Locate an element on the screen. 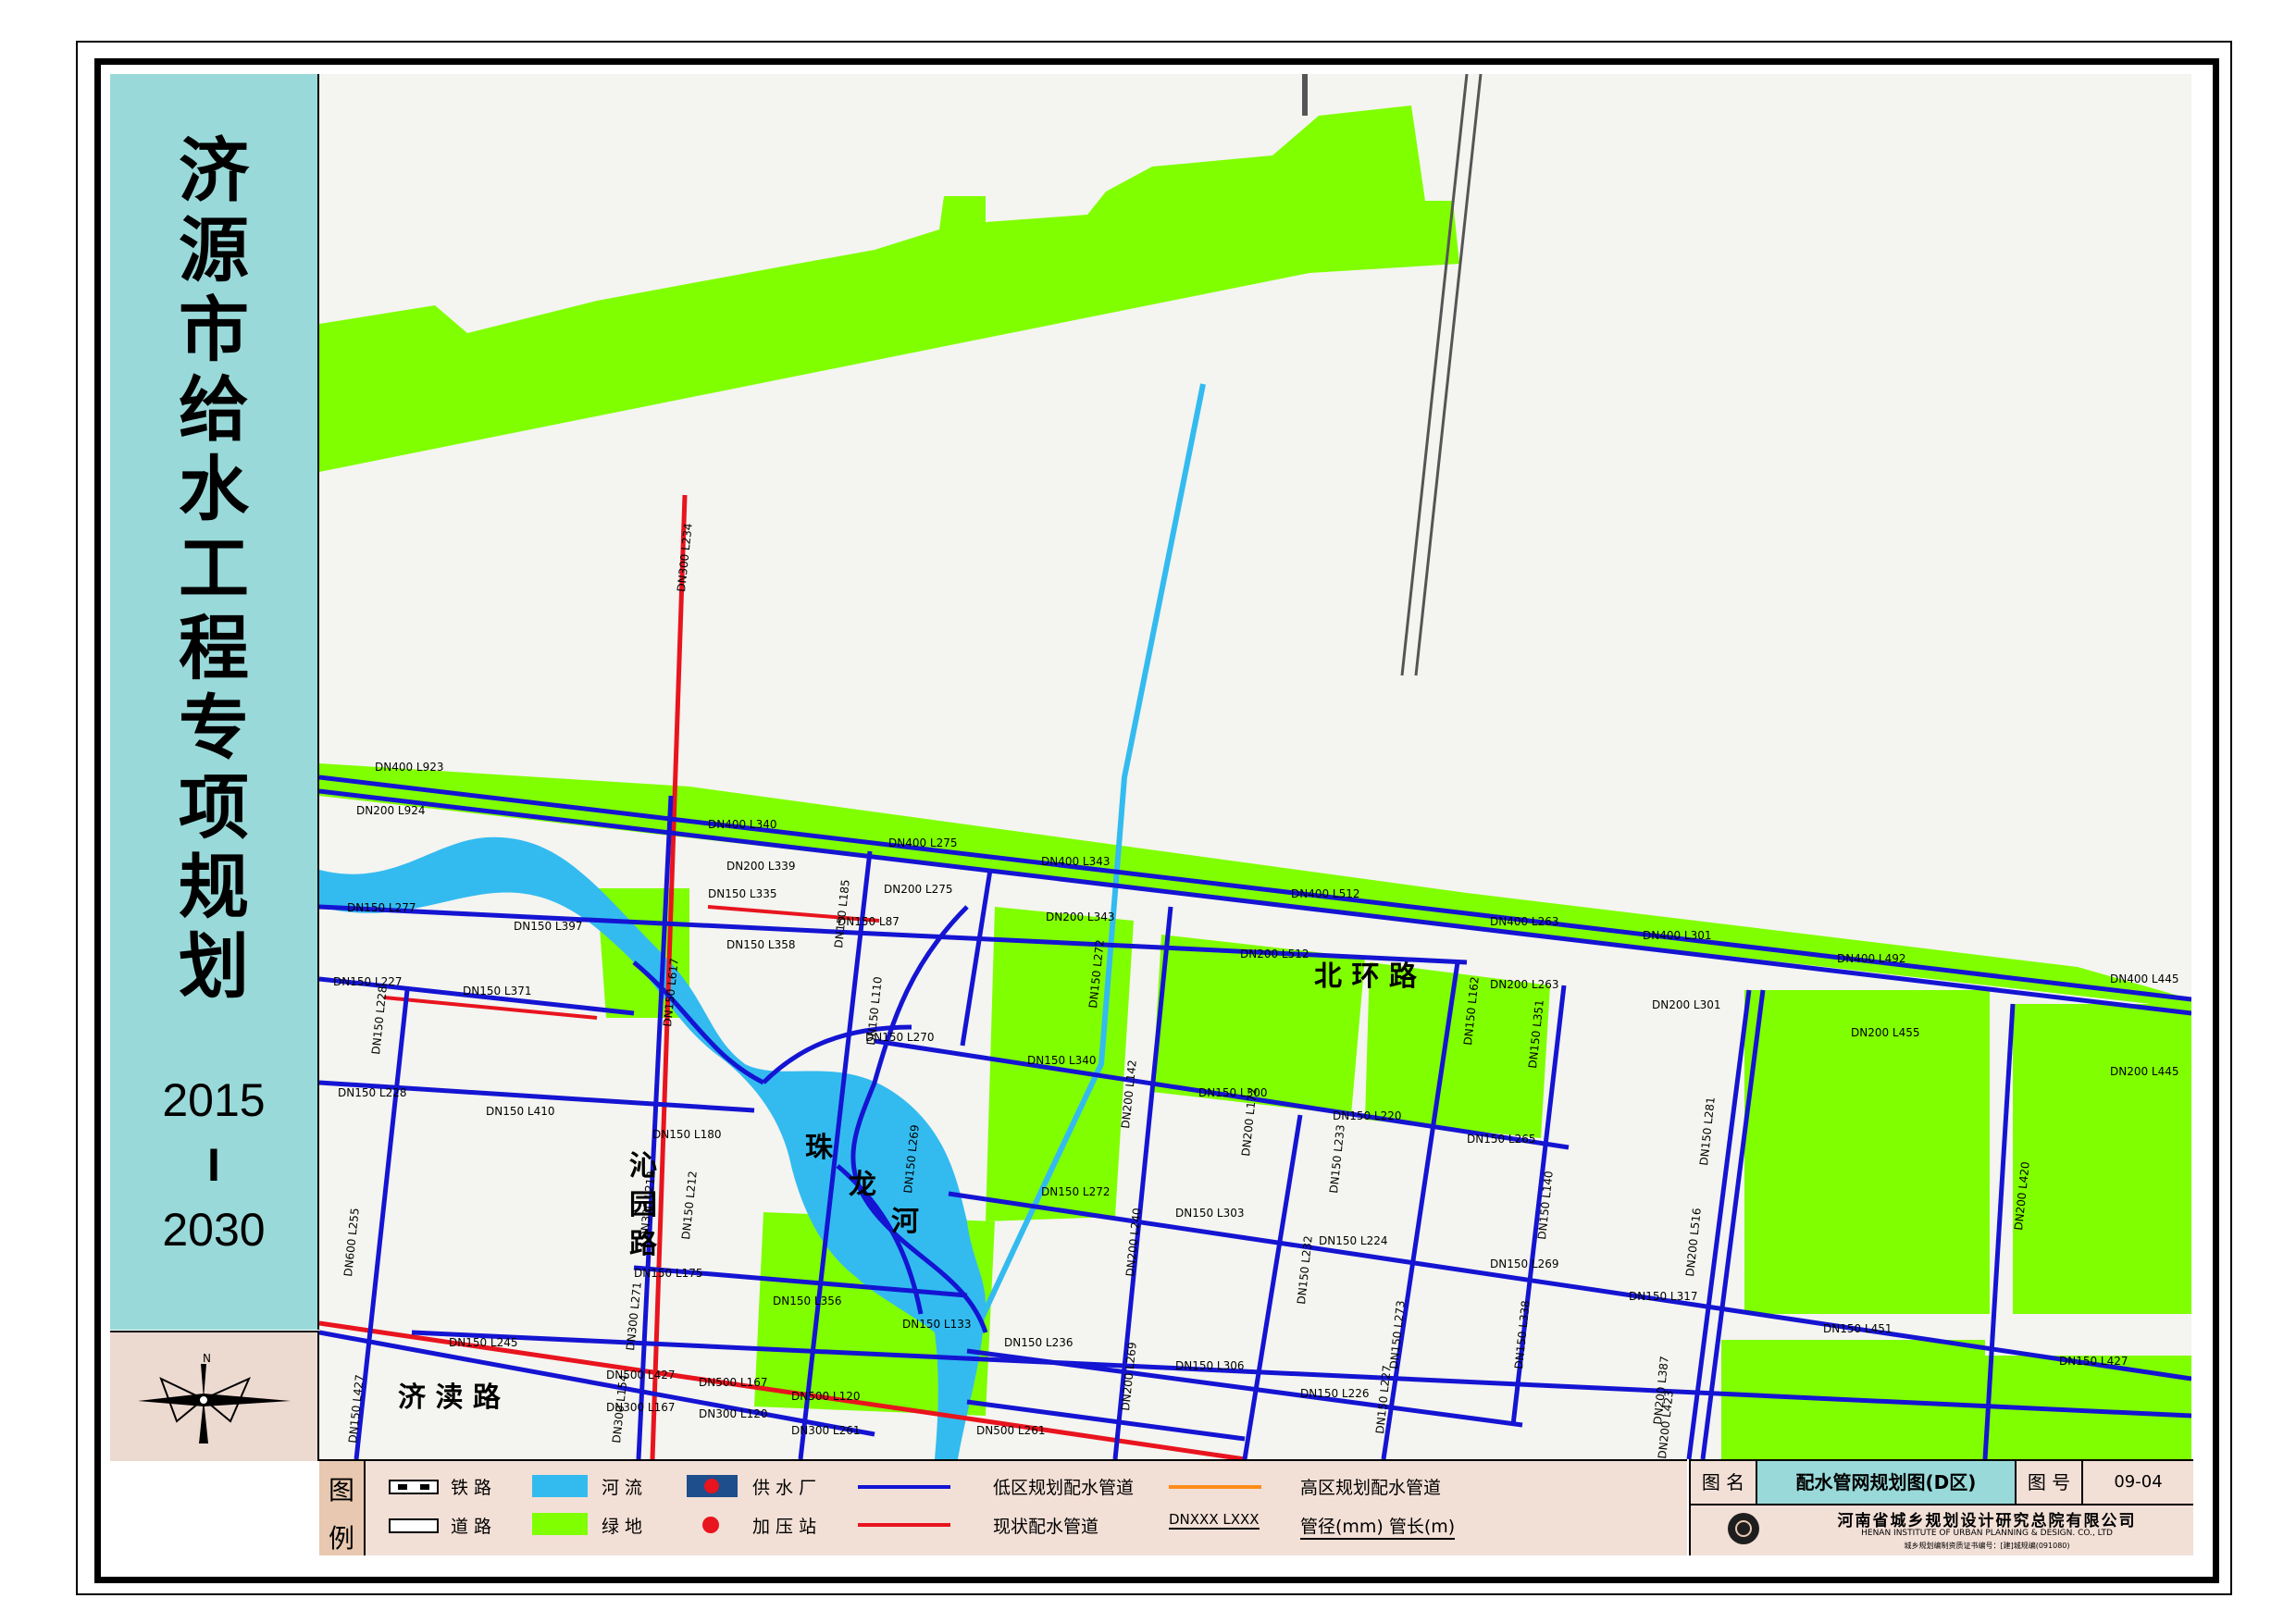 Image resolution: width=2296 pixels, height=1623 pixels. pipe-label: DN400 L512 is located at coordinates (1326, 893).